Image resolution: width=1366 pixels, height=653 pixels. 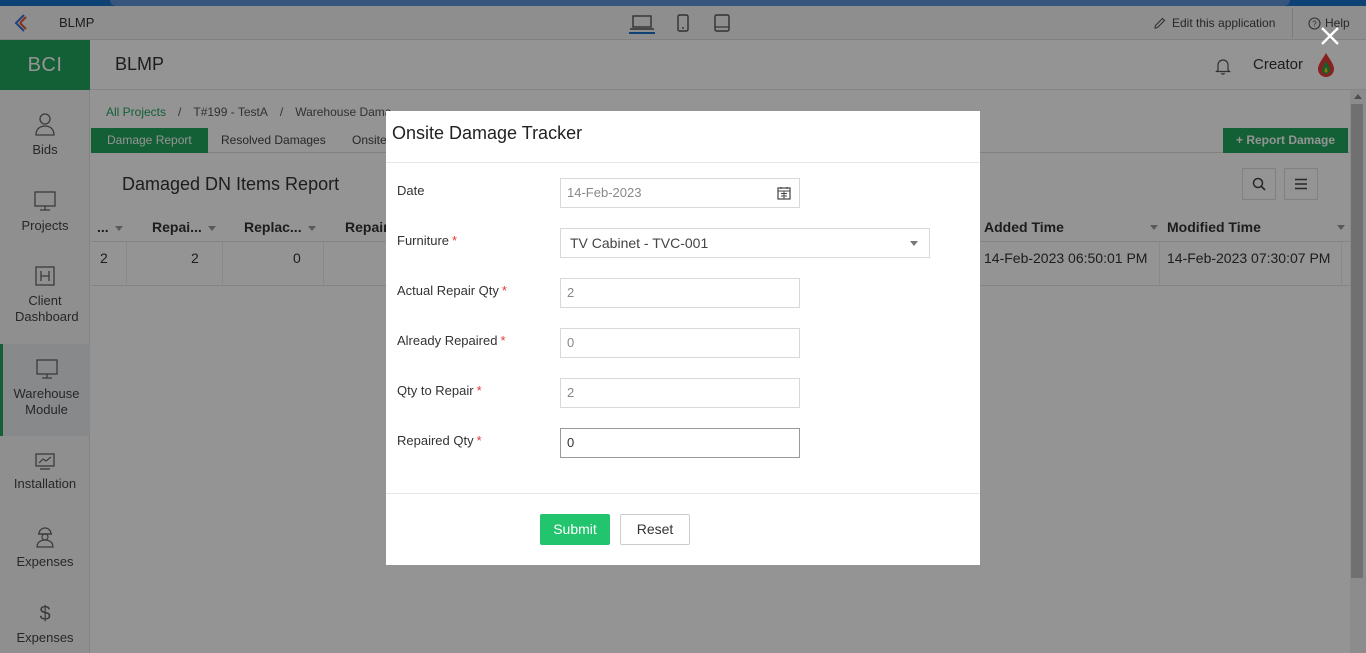 What do you see at coordinates (571, 292) in the screenshot?
I see `actual-repair-qty-value: 2` at bounding box center [571, 292].